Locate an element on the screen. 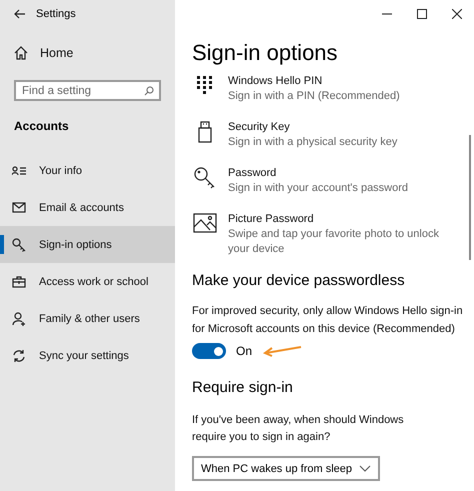 This screenshot has height=491, width=474. person-list-icon is located at coordinates (19, 171).